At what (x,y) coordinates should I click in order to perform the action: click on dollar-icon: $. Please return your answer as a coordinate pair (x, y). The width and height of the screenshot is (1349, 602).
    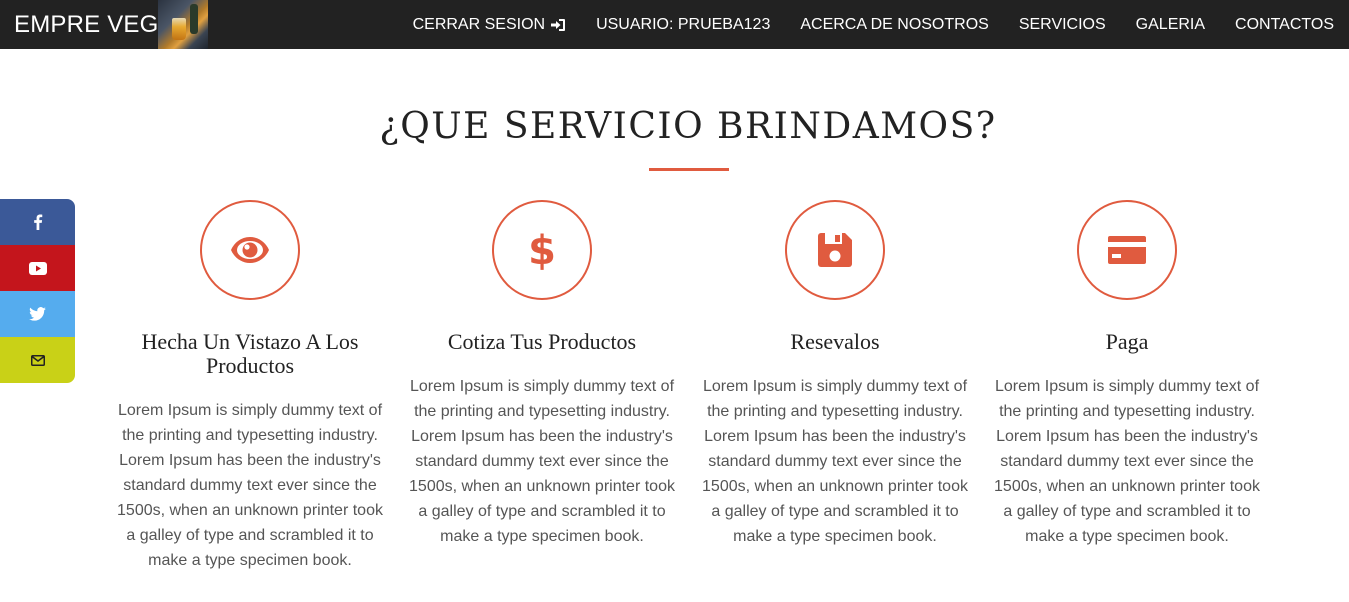
    Looking at the image, I should click on (542, 250).